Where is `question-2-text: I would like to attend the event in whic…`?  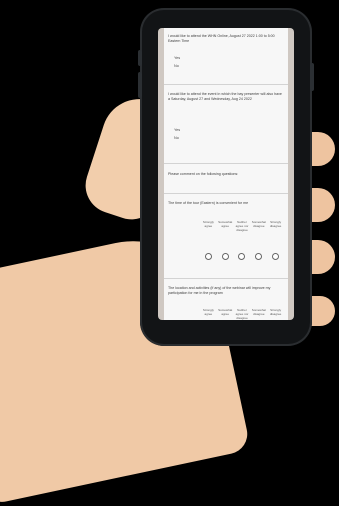
question-2-text: I would like to attend the event in whic… is located at coordinates (225, 96).